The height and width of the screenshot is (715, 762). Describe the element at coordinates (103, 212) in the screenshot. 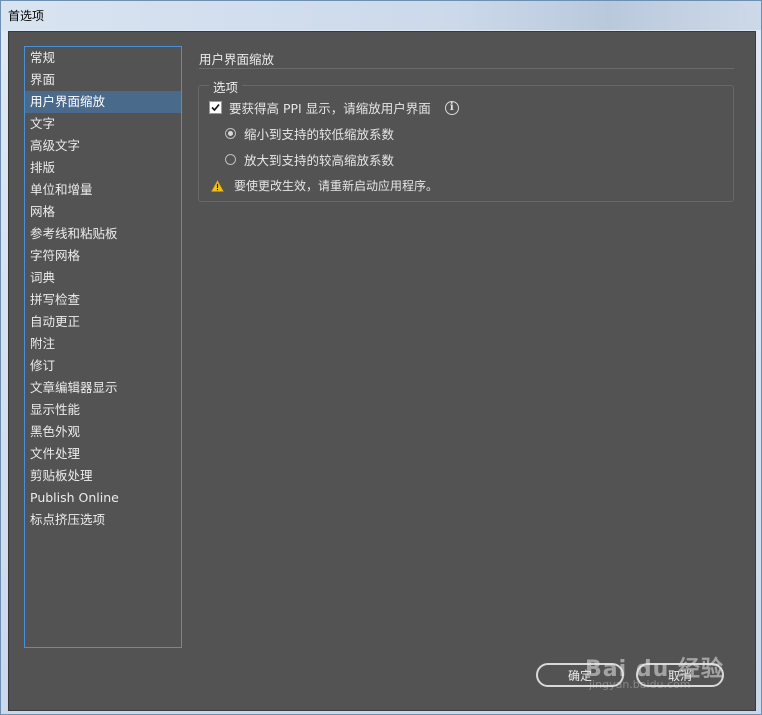

I see `nav-item-grids: 网格` at that location.